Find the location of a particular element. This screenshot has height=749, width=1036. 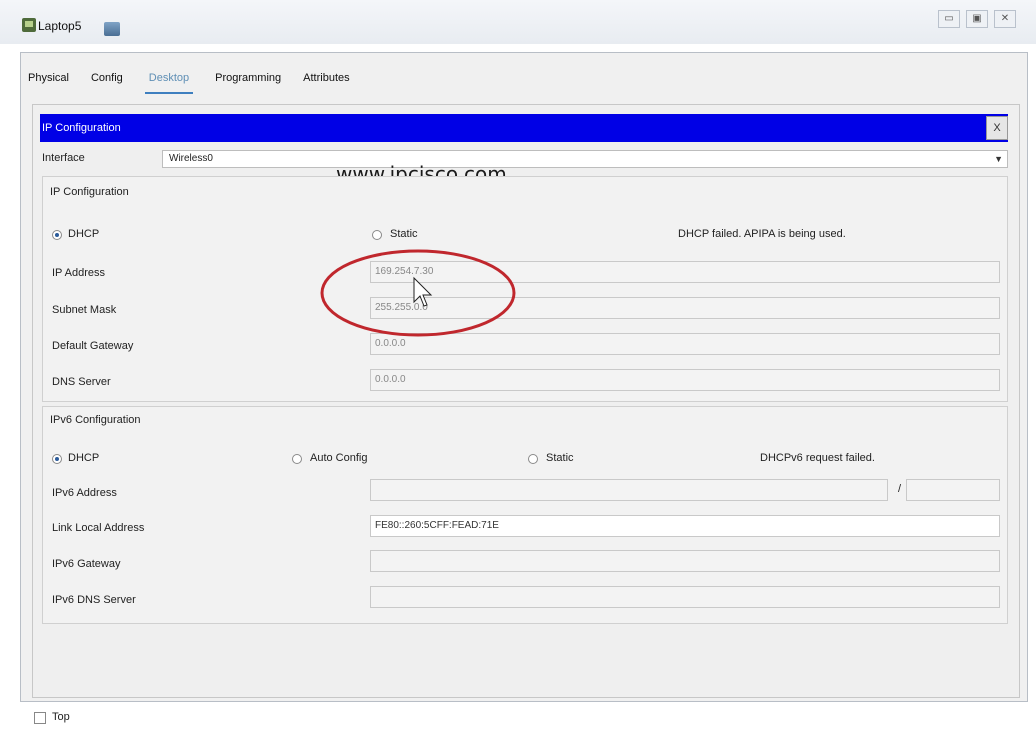

ip-configuration-header: IP Configuration is located at coordinates (524, 128).